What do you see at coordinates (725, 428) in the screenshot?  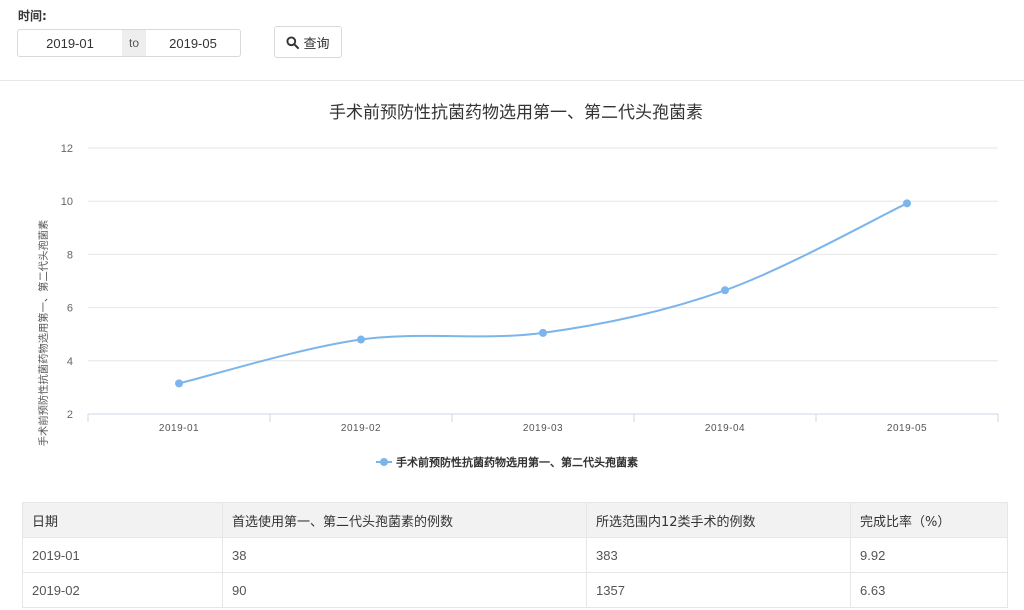 I see `x-tick-label: 2019-04` at bounding box center [725, 428].